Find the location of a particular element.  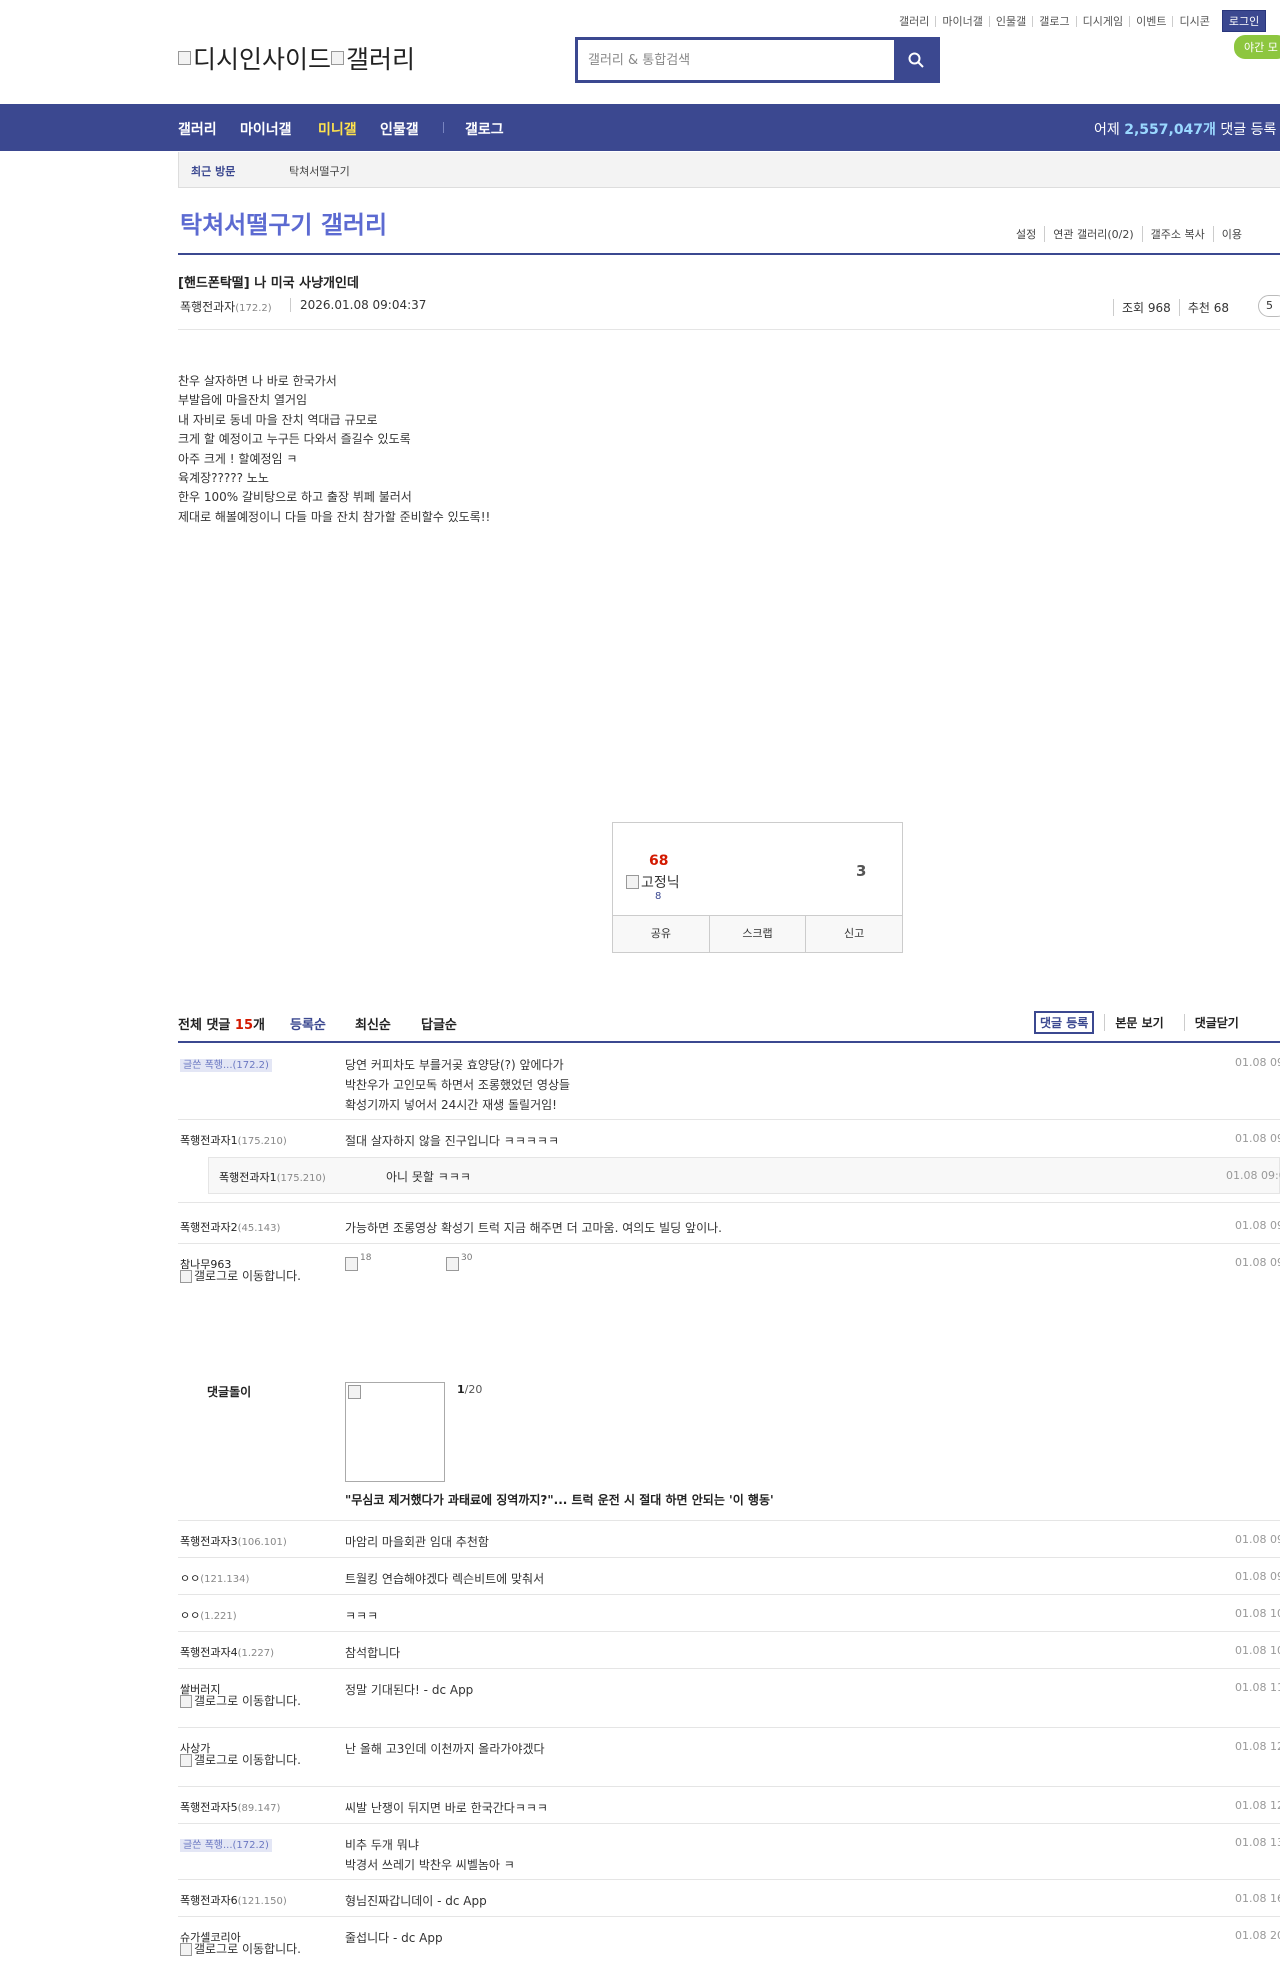

view-post-button: 본문 보기 is located at coordinates (1138, 1022).